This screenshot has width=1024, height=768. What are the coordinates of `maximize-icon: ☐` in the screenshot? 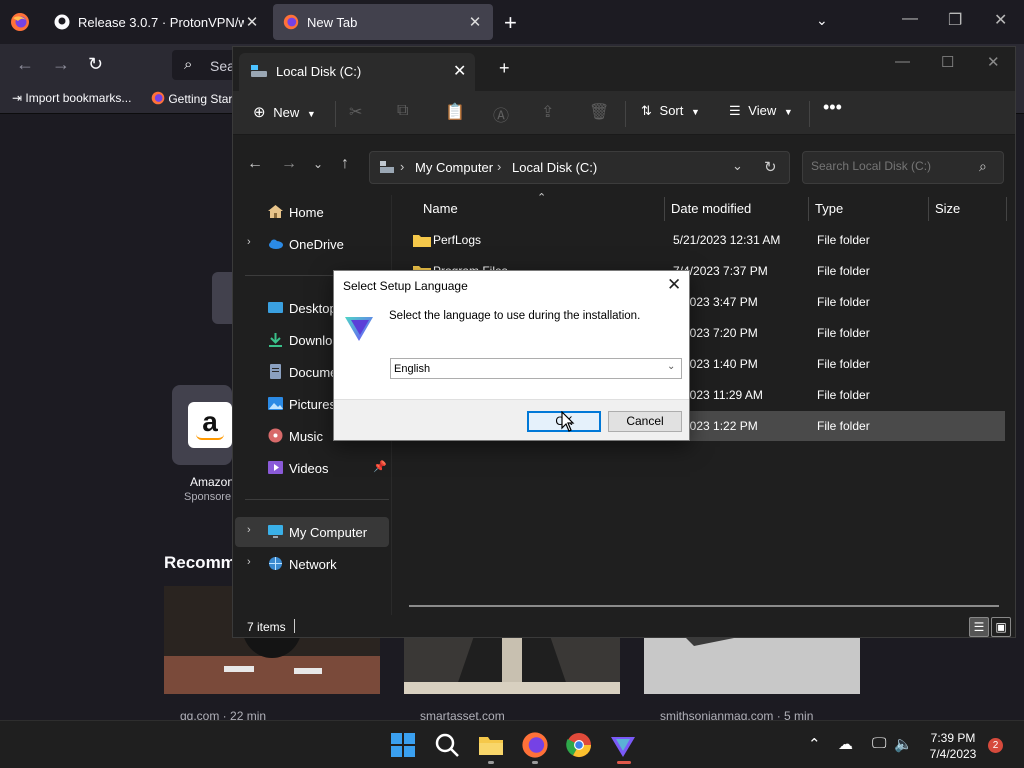 It's located at (947, 62).